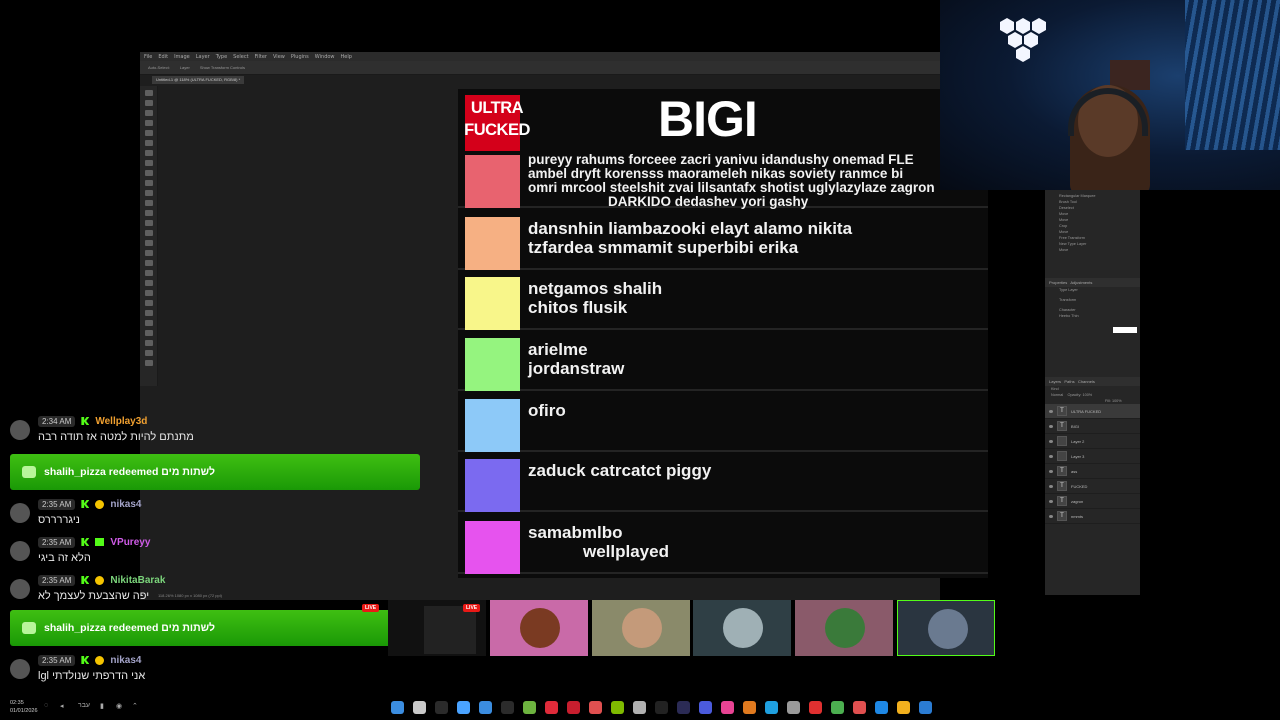 The image size is (1280, 720). I want to click on layer-row: T FUCKED, so click(1092, 486).